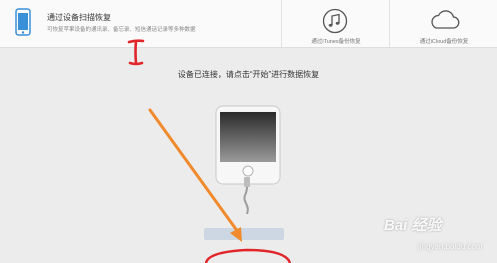  I want to click on baidu-watermark-url: jingyan.baidu.com, so click(450, 246).